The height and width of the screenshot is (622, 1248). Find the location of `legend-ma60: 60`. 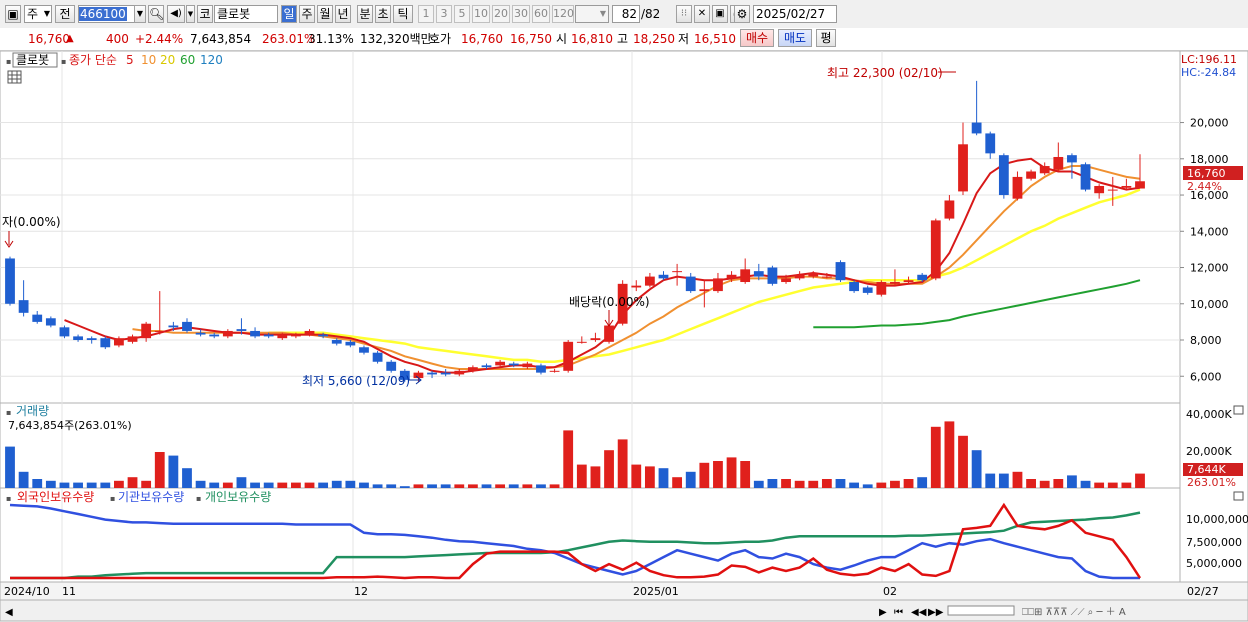

legend-ma60: 60 is located at coordinates (187, 60).